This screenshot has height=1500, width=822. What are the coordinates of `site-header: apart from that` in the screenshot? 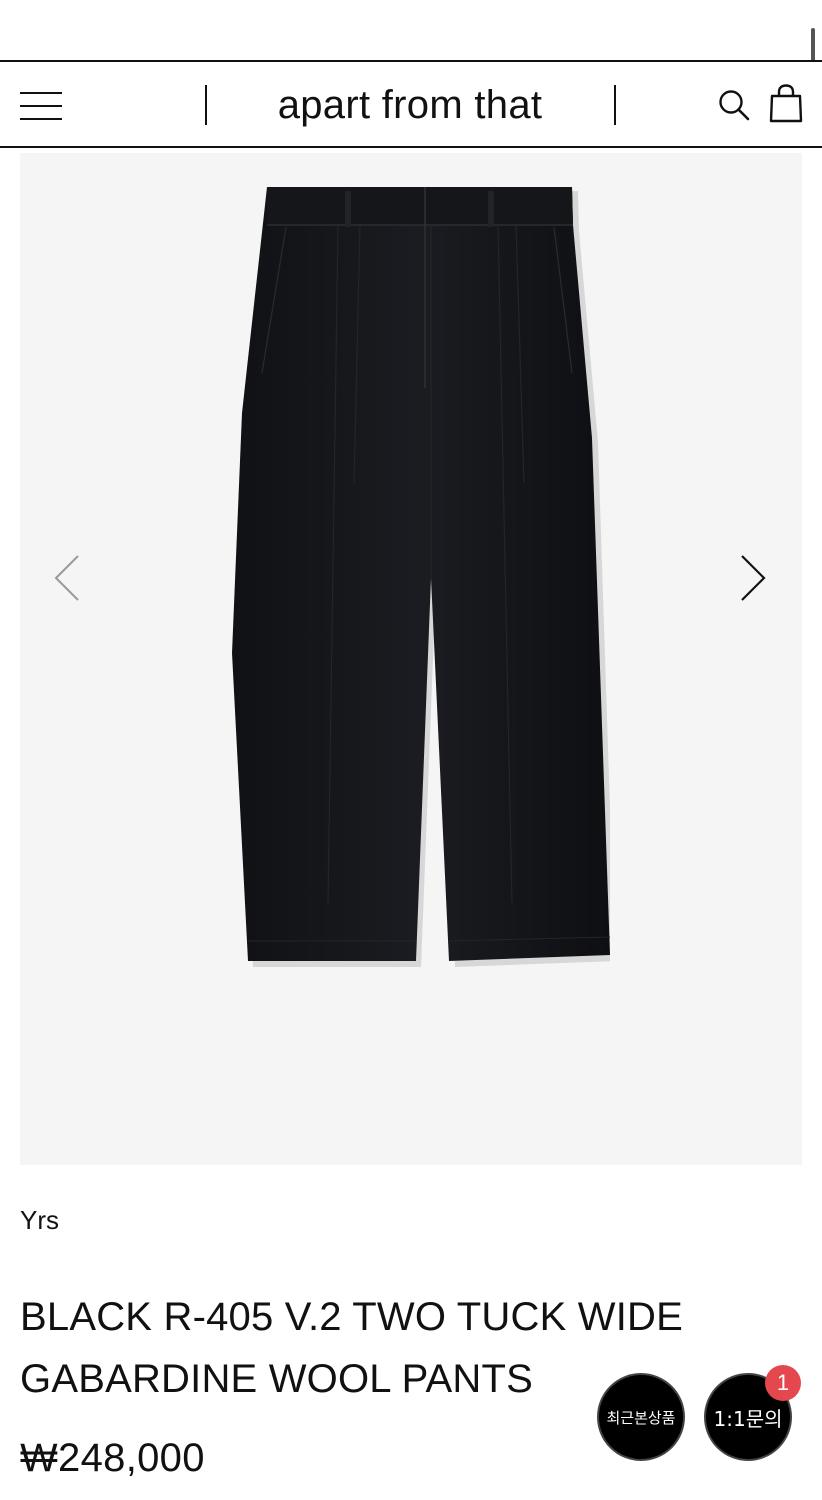 It's located at (411, 104).